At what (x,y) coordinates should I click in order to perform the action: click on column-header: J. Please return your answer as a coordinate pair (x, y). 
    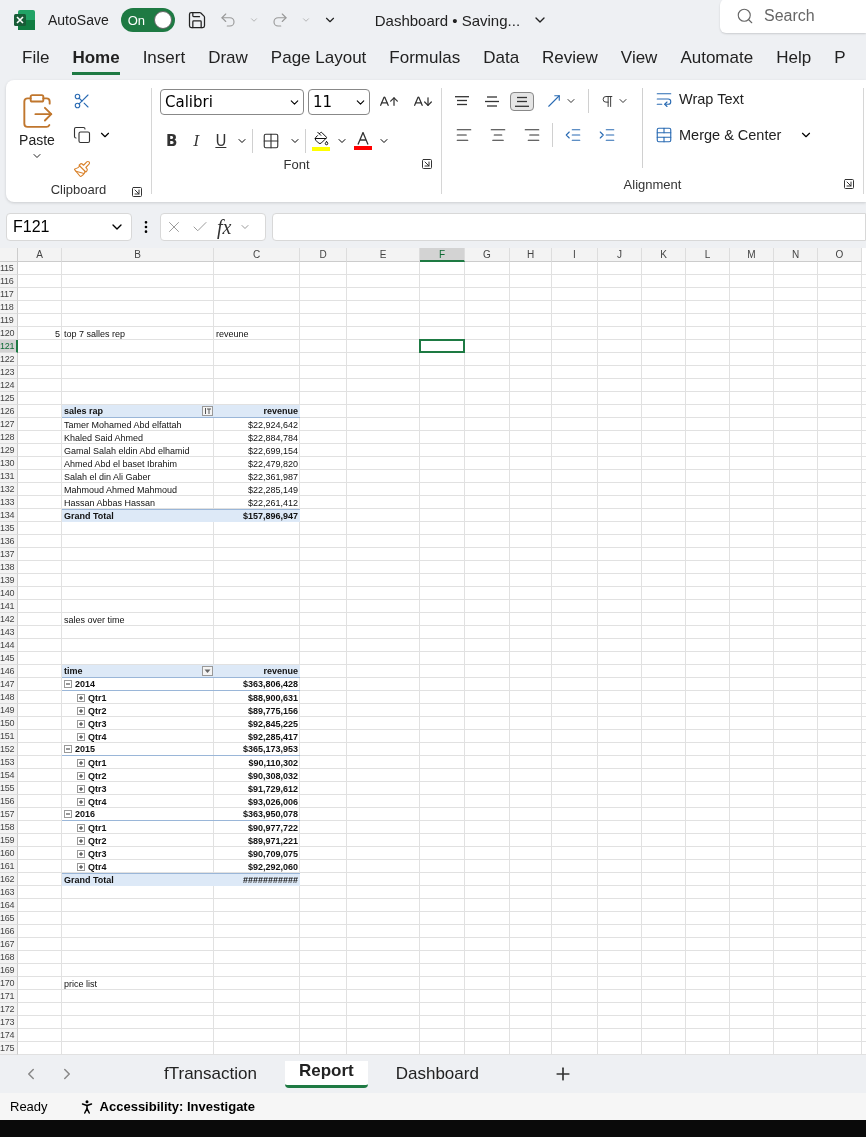
    Looking at the image, I should click on (620, 255).